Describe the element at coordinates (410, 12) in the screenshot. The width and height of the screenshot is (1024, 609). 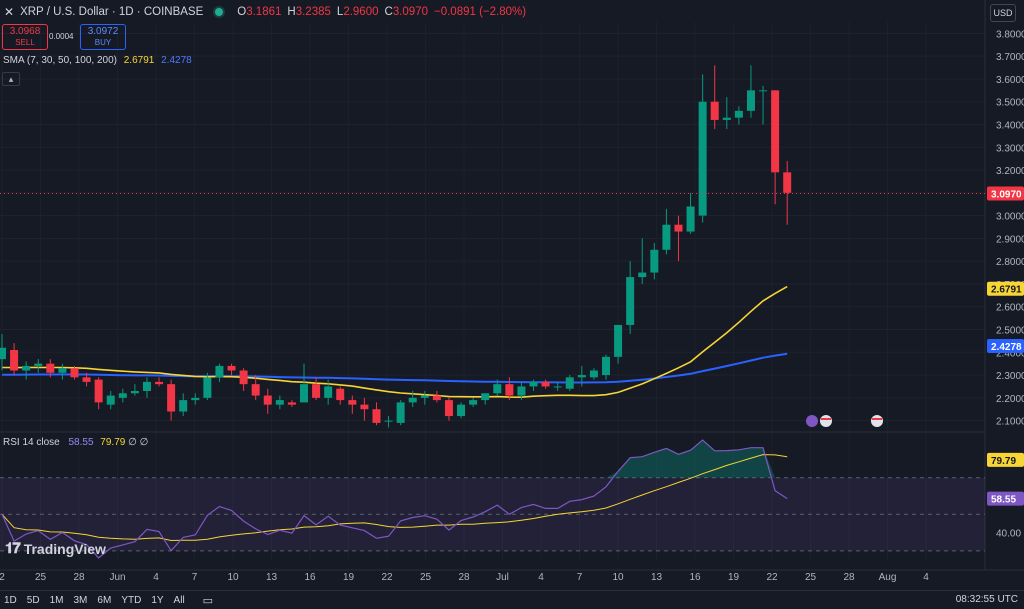
I see `close-value: 3.0970` at that location.